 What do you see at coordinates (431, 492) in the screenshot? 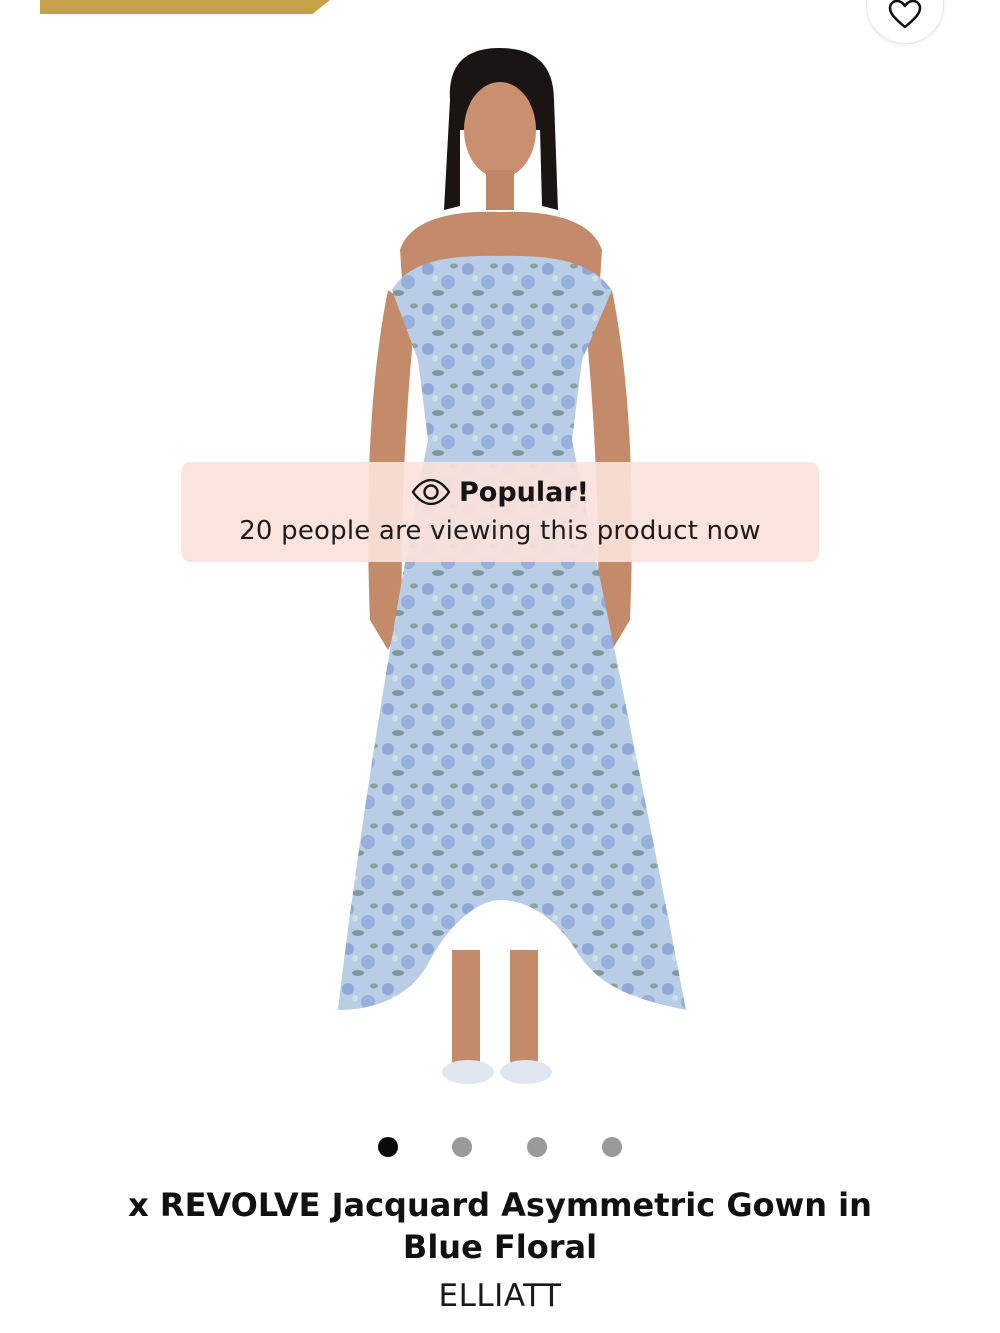
I see `eye-icon` at bounding box center [431, 492].